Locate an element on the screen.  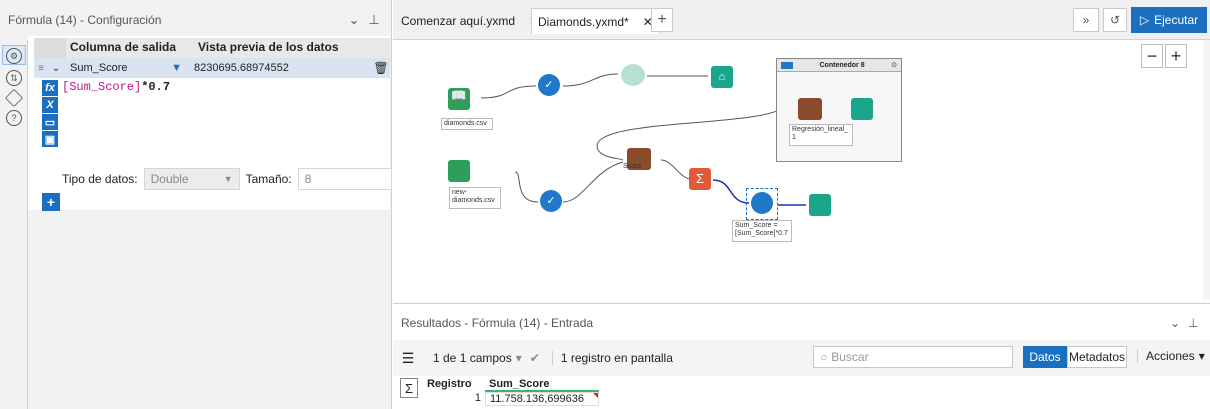
output-field-value: Sum_Score is located at coordinates (99, 68).